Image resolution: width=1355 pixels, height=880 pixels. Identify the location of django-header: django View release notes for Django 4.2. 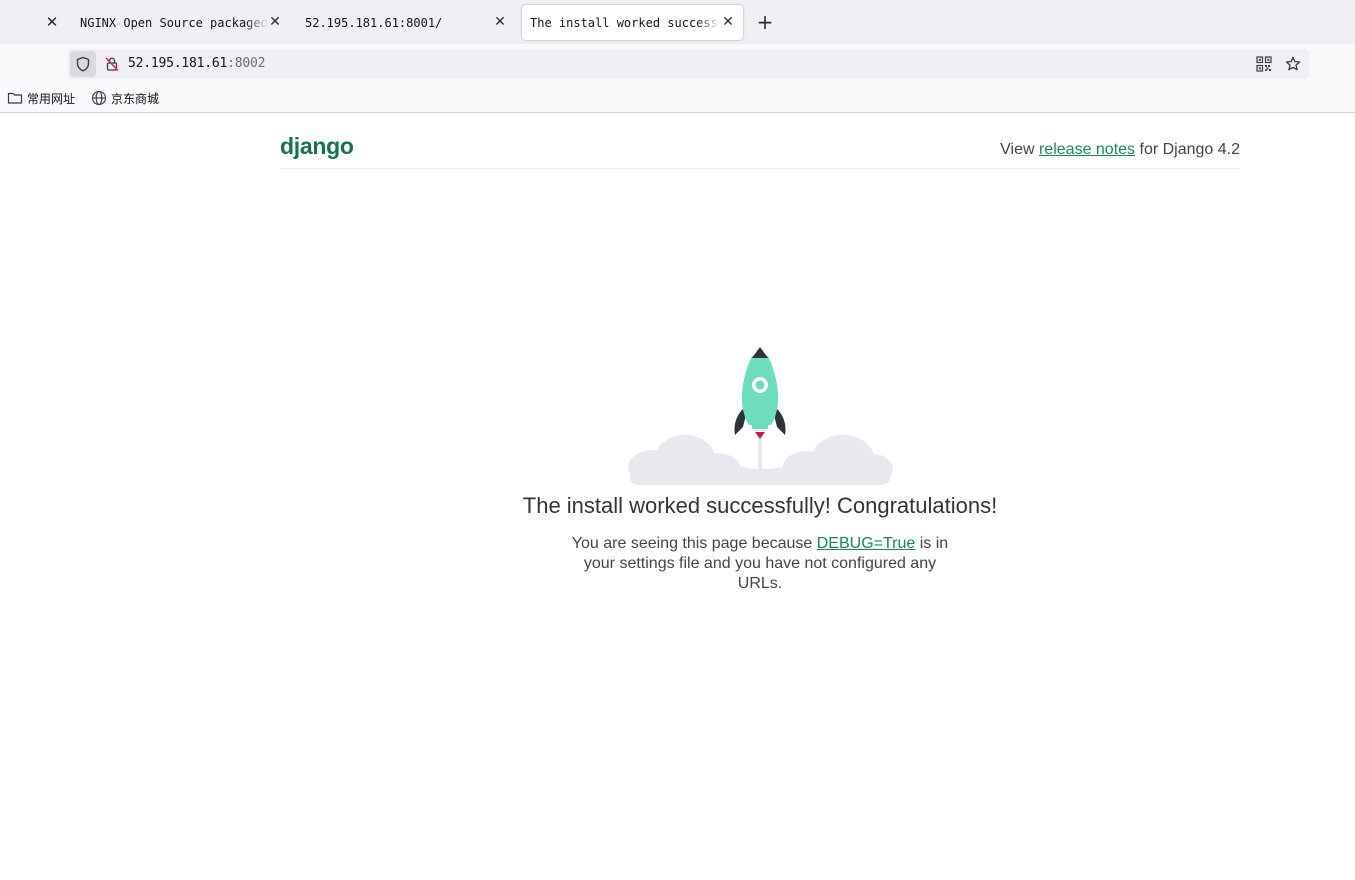
(760, 141).